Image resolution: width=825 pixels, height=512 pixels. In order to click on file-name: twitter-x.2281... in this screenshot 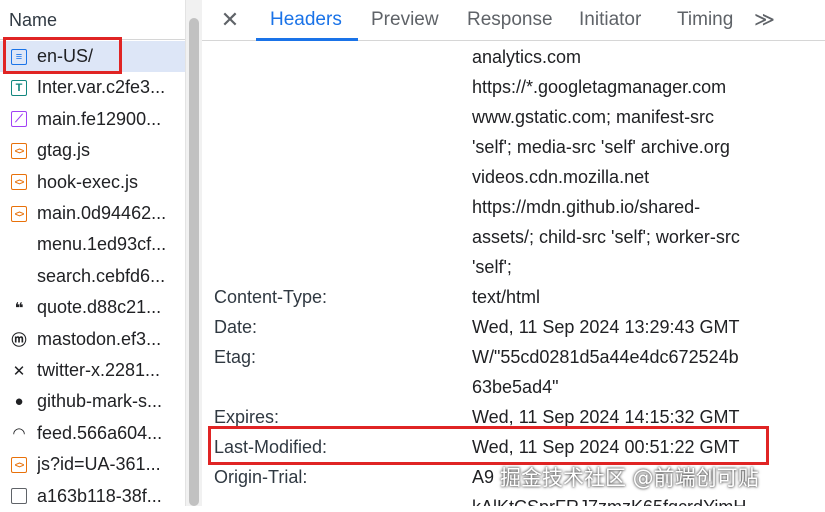, I will do `click(99, 370)`.